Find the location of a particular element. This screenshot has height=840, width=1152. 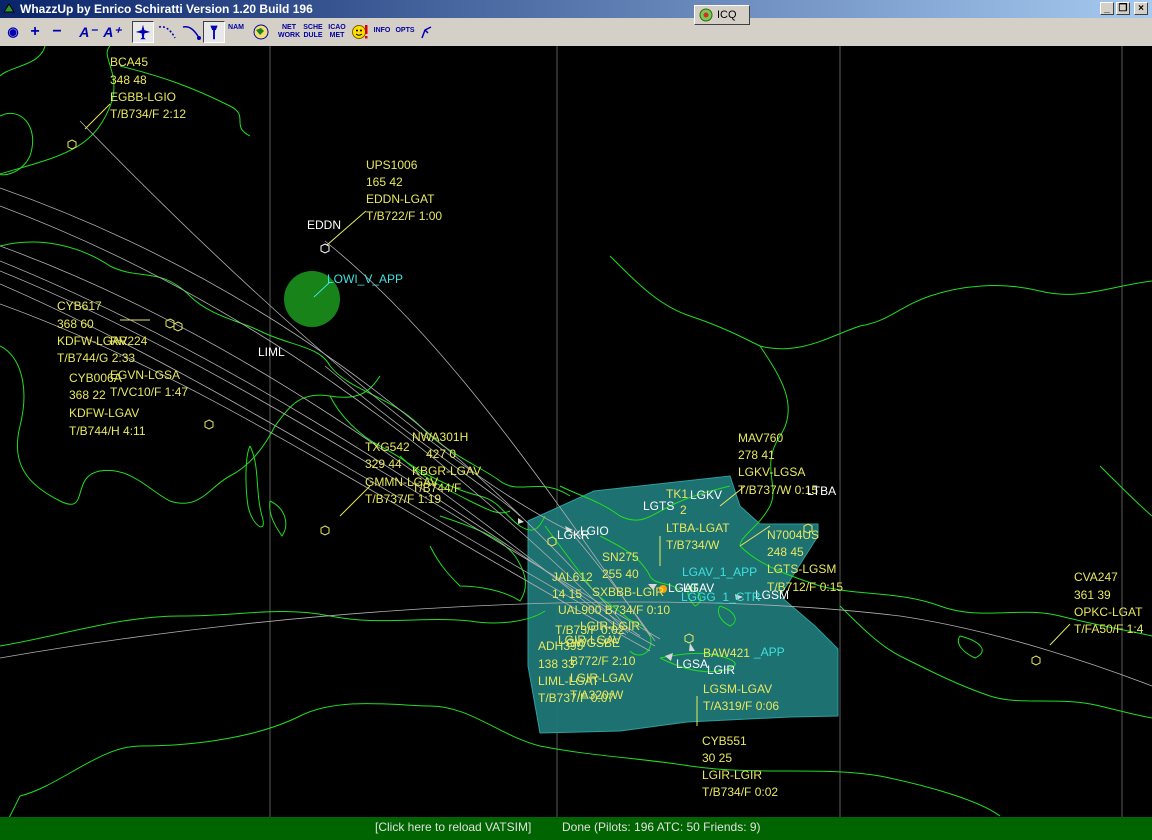

show-trails-curve-icon is located at coordinates (191, 32).